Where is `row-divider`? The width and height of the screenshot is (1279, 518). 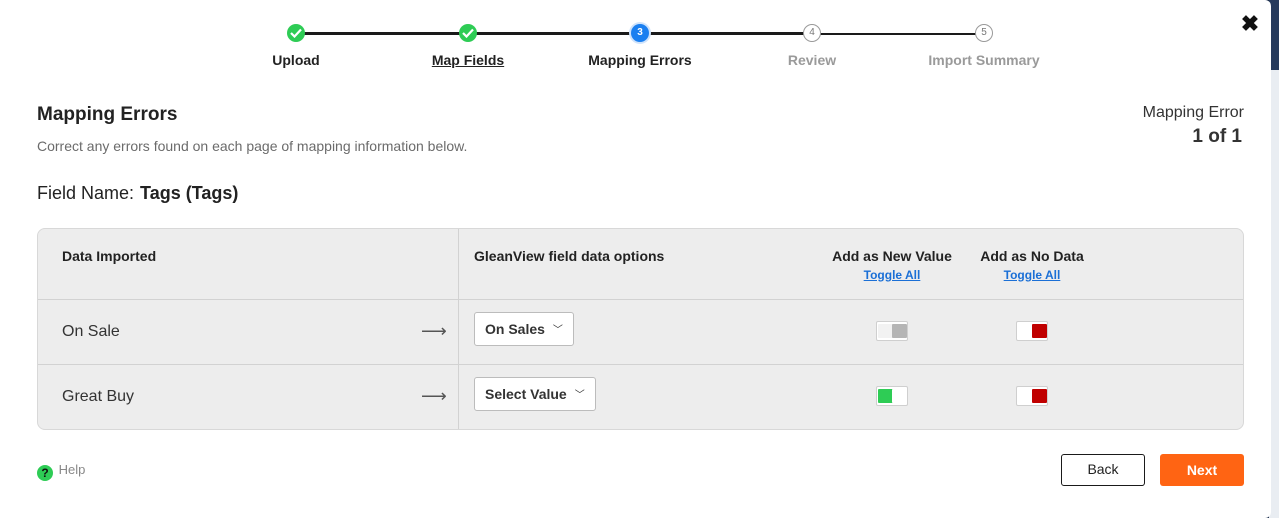 row-divider is located at coordinates (640, 364).